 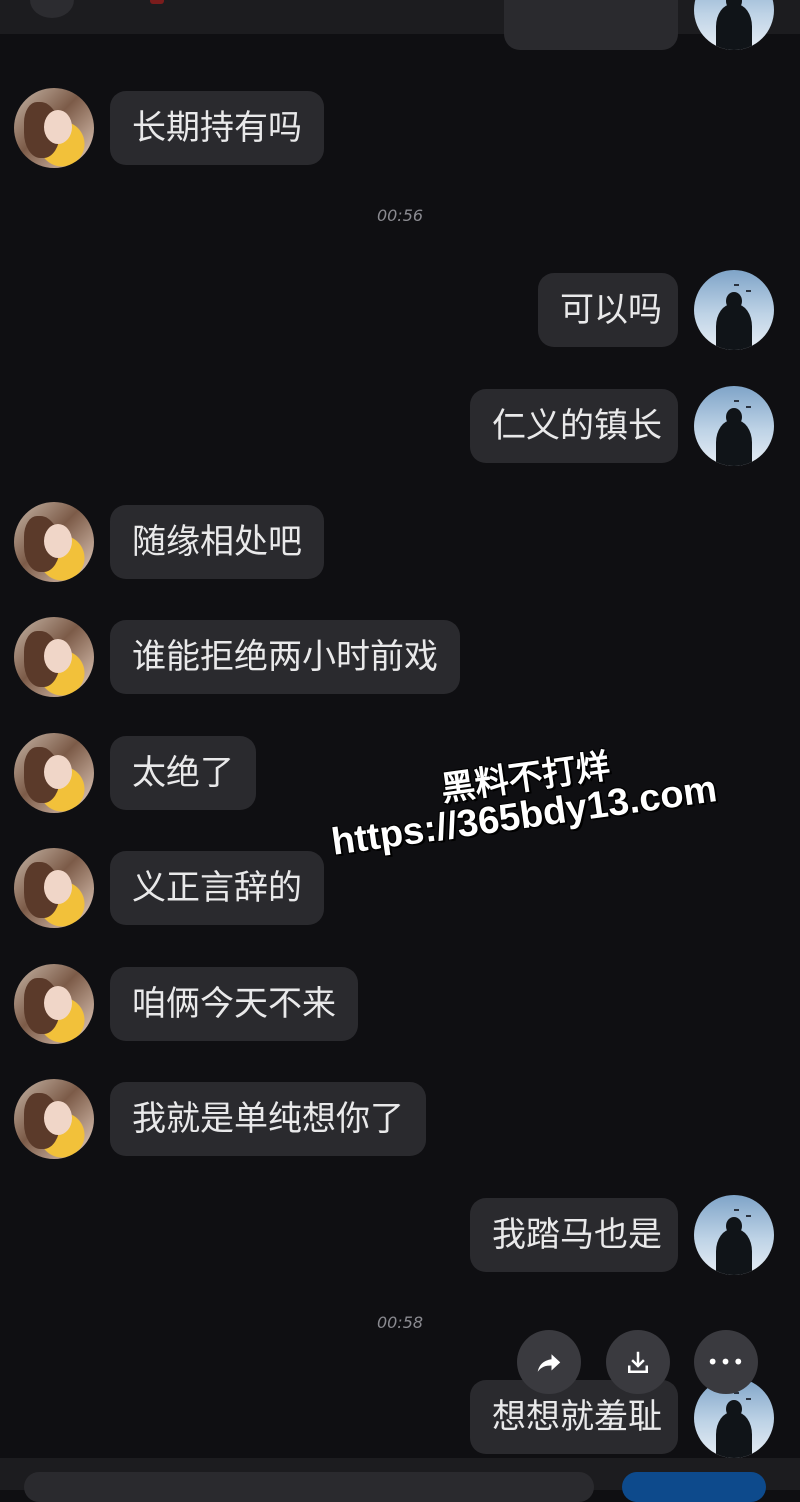 What do you see at coordinates (734, 25) in the screenshot?
I see `partial-avatar-right` at bounding box center [734, 25].